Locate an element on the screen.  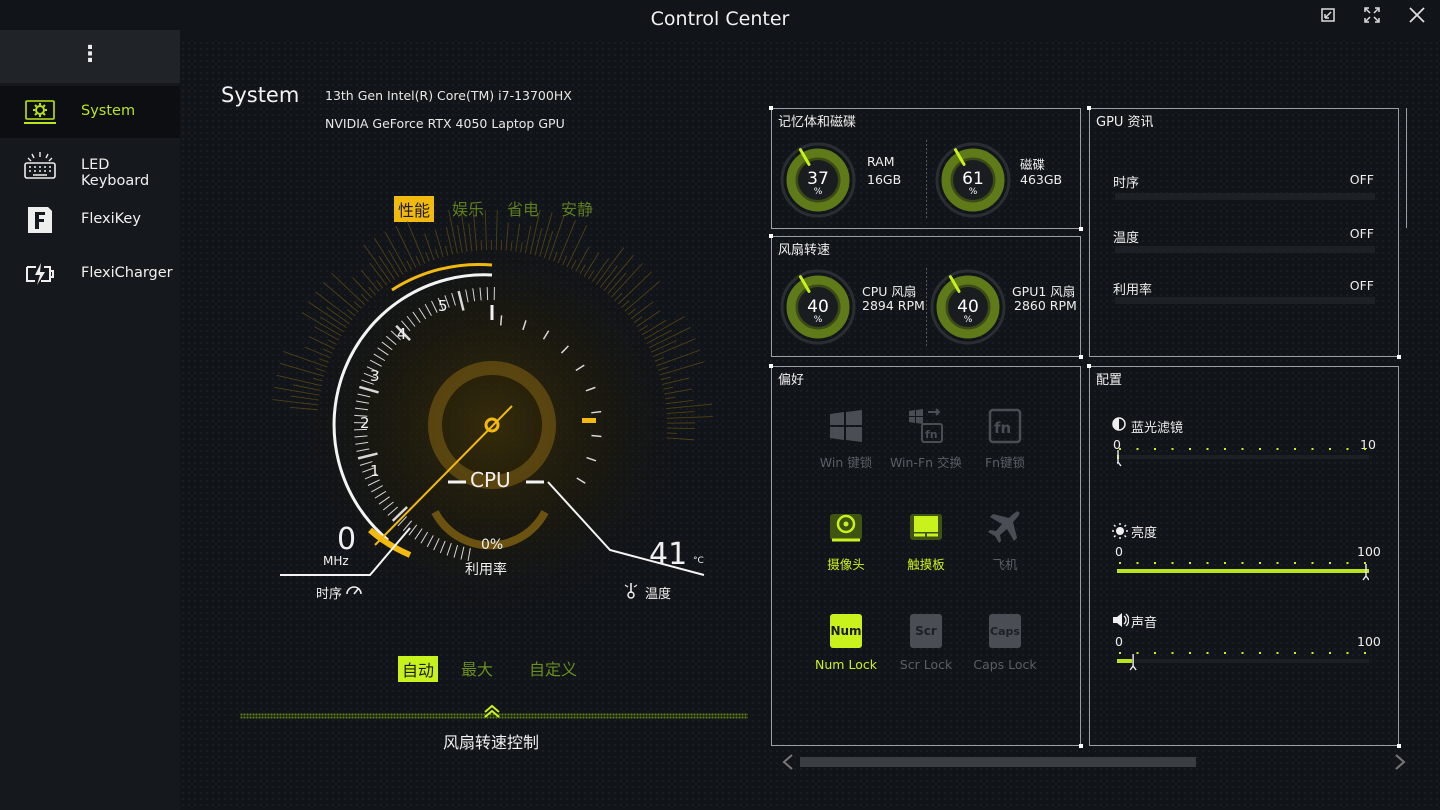
menu-button: ⋮ is located at coordinates (90, 56).